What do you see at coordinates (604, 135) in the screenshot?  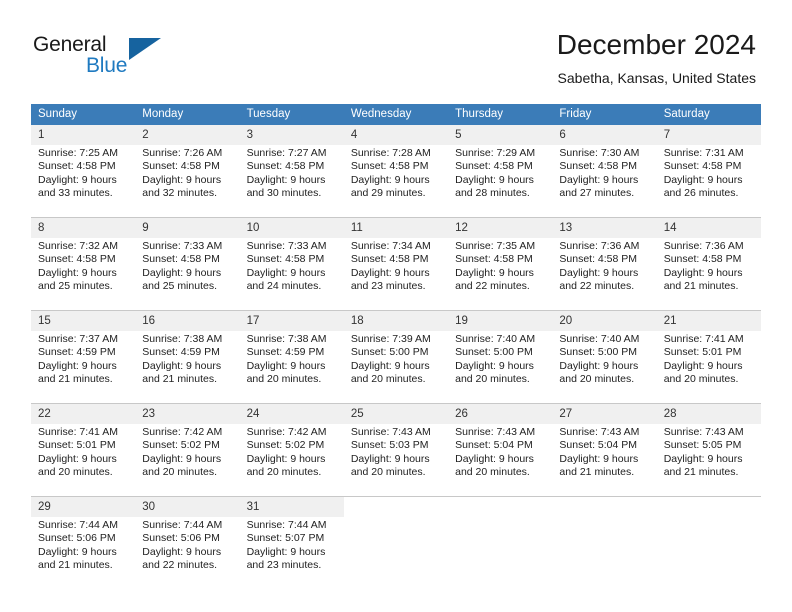 I see `day-number: 6` at bounding box center [604, 135].